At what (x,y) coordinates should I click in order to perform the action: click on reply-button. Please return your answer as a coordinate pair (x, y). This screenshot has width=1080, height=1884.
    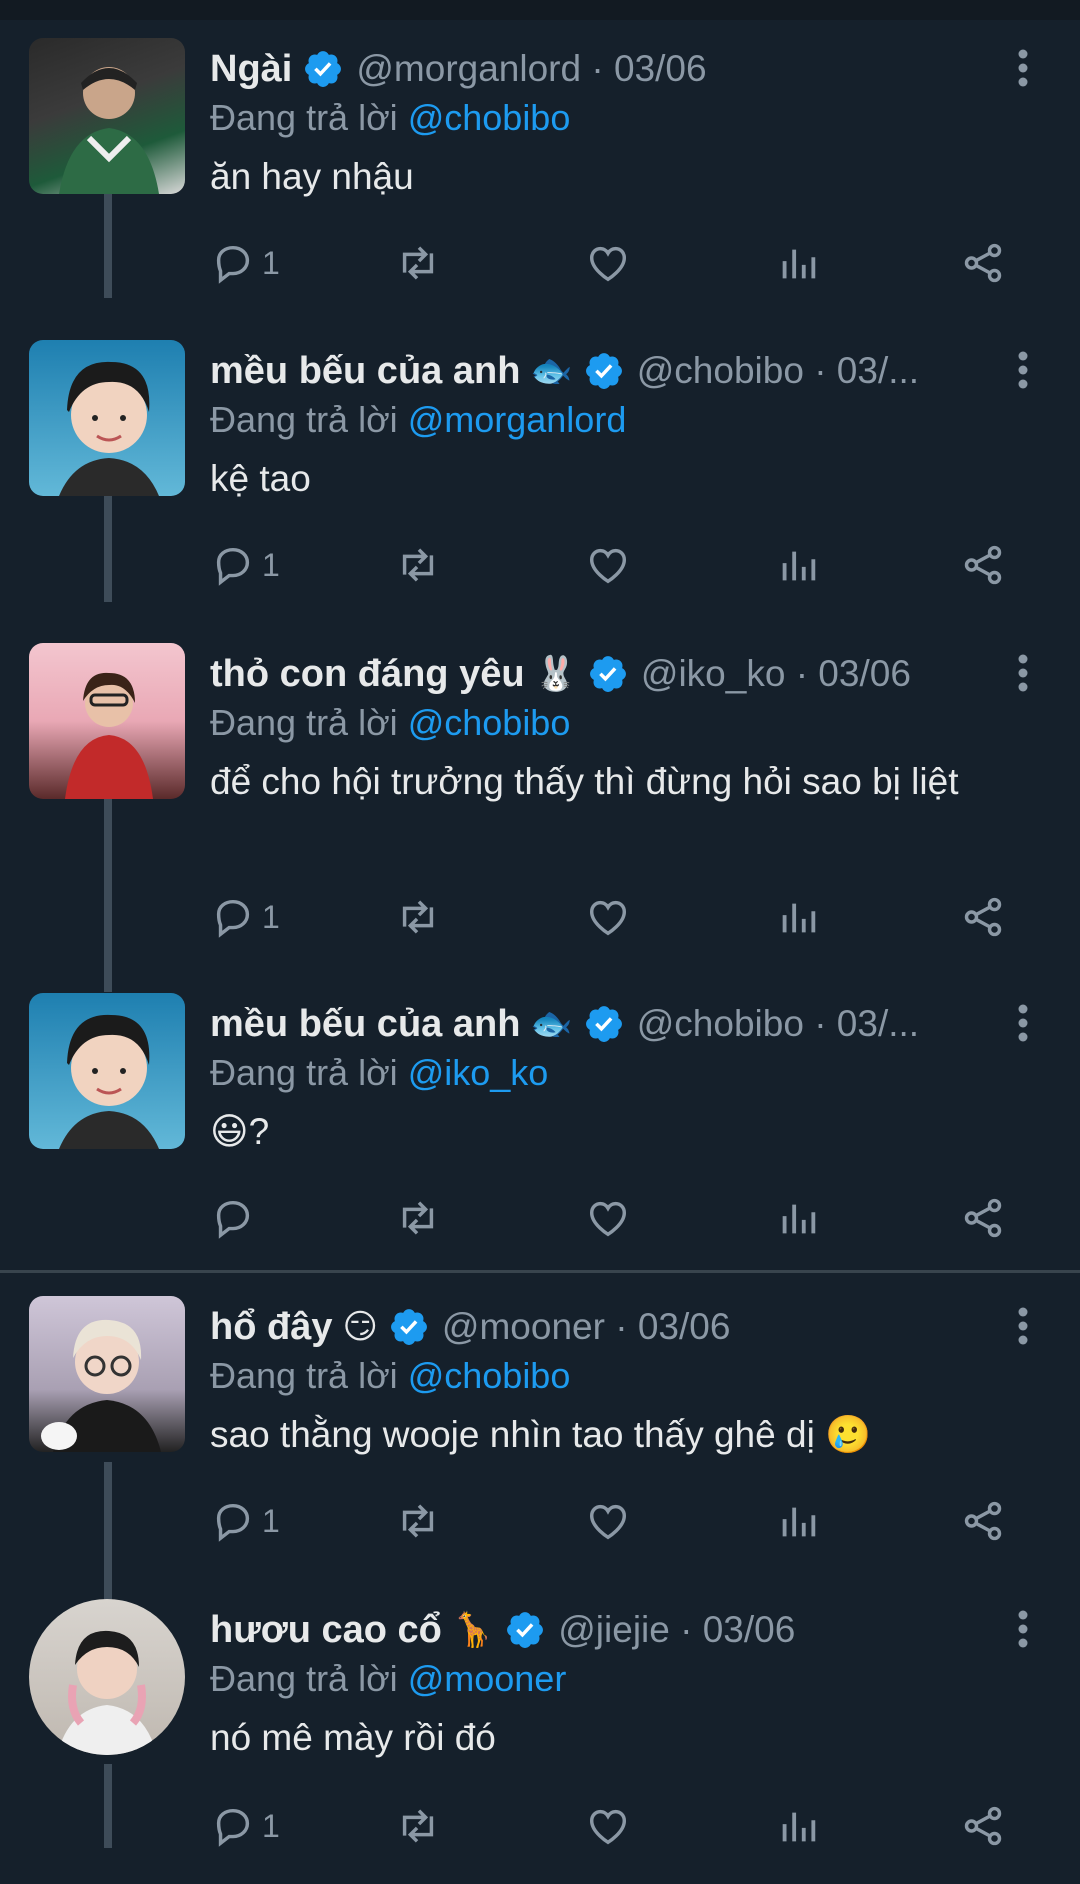
    Looking at the image, I should click on (236, 1218).